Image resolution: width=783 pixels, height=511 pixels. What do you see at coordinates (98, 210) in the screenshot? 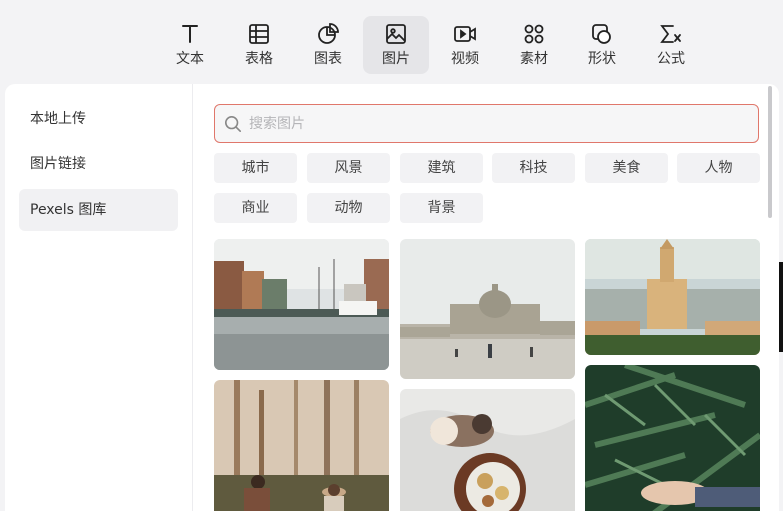
I see `sidebar-item-pexels: Pexels 图库` at bounding box center [98, 210].